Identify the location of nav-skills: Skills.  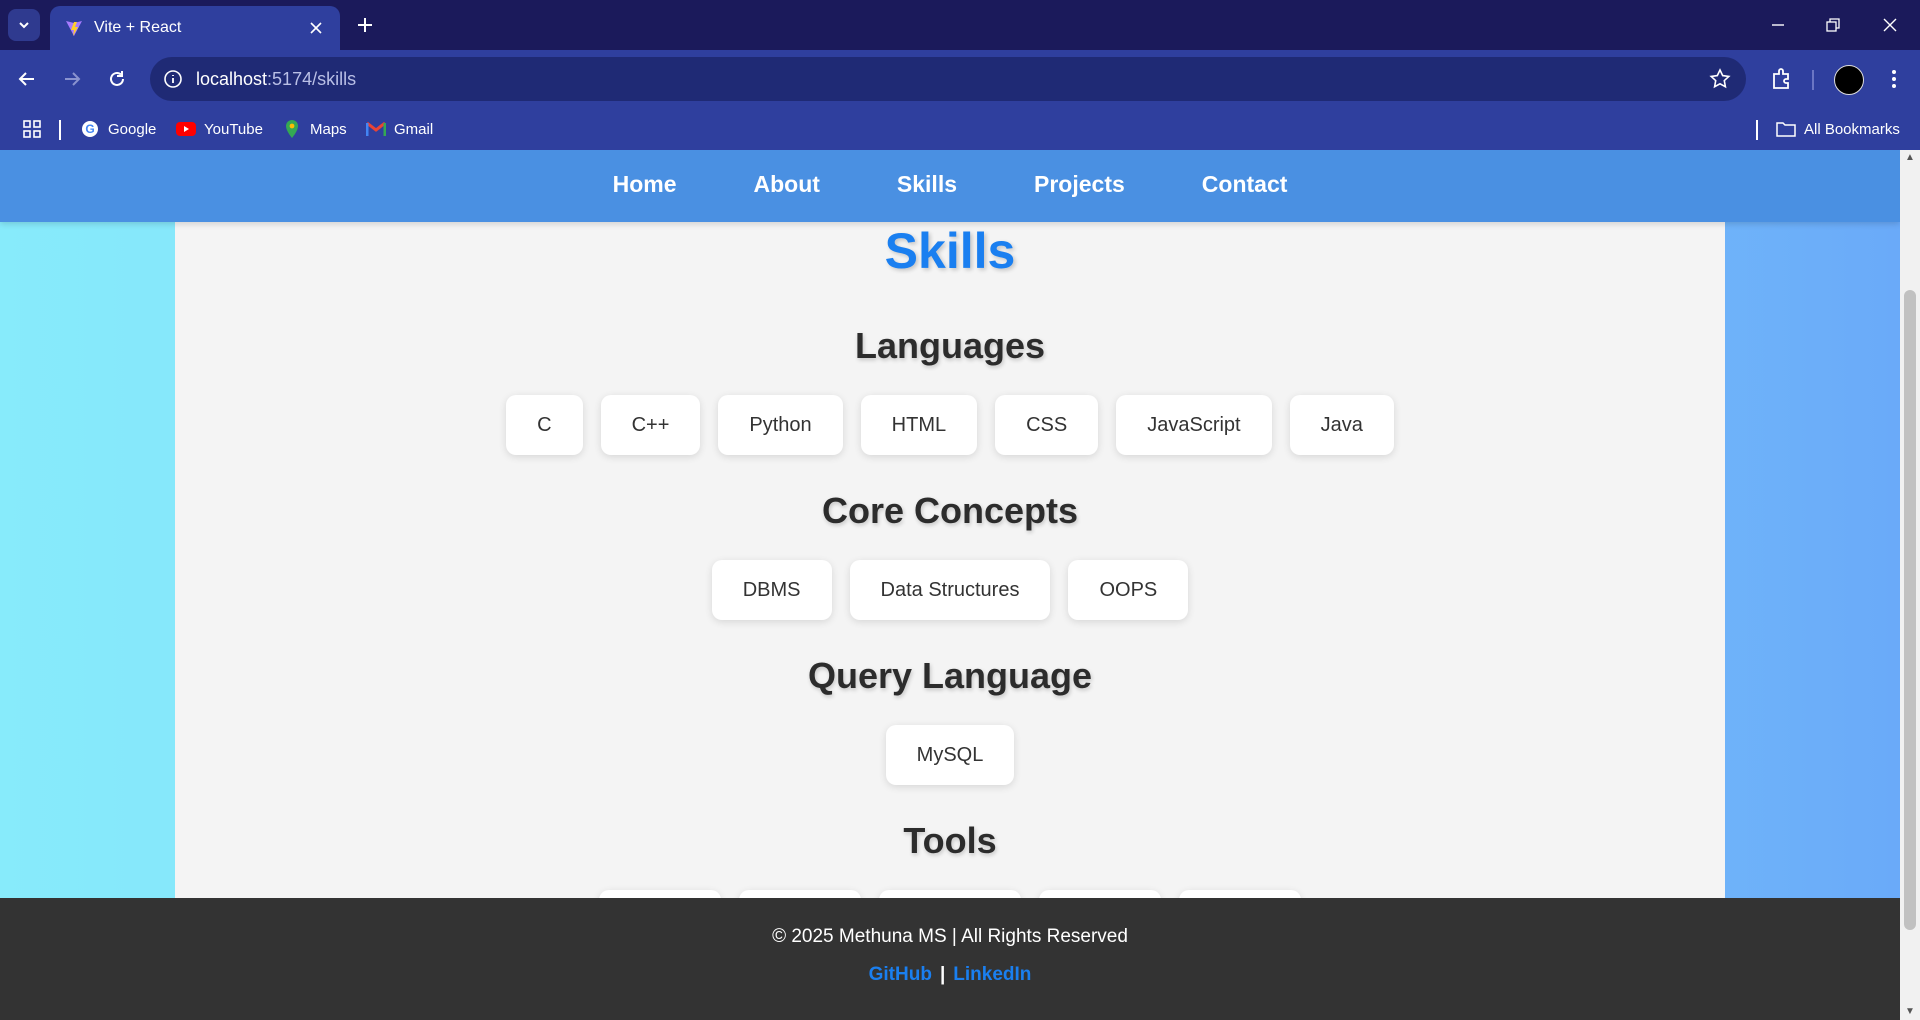
(927, 184).